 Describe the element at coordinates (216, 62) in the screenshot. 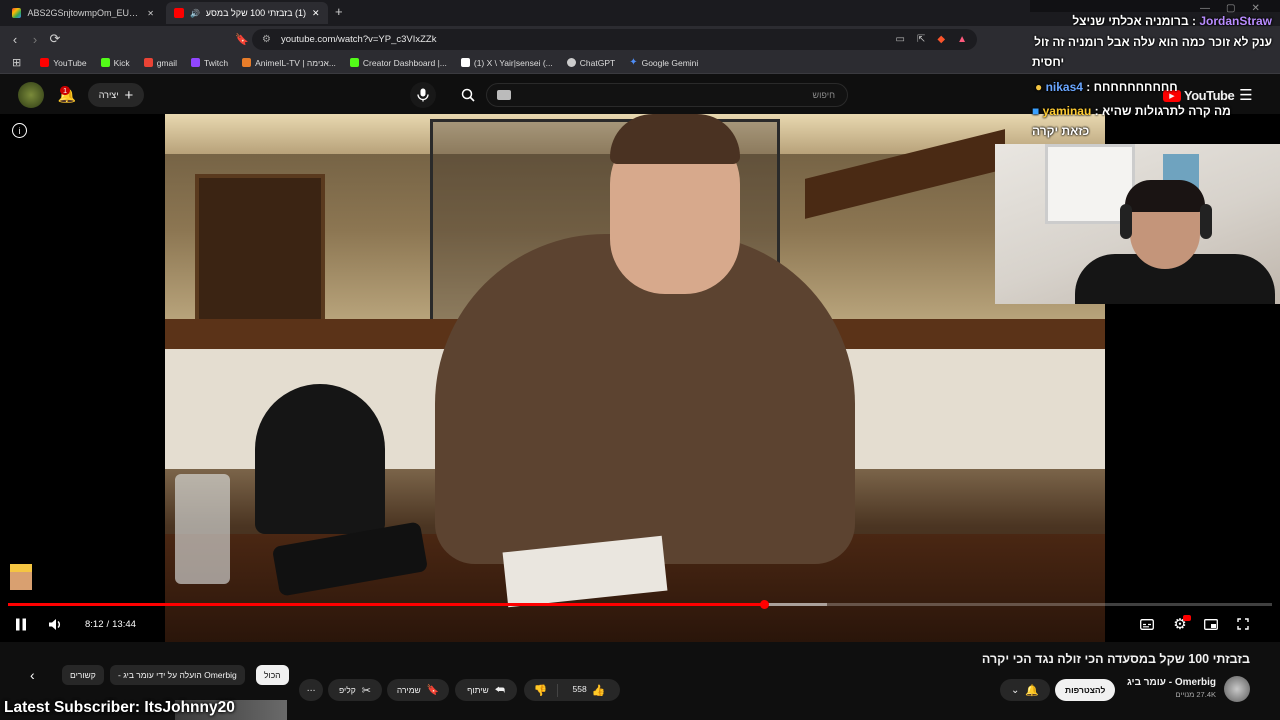

I see `bookmark-label: Twitch` at that location.